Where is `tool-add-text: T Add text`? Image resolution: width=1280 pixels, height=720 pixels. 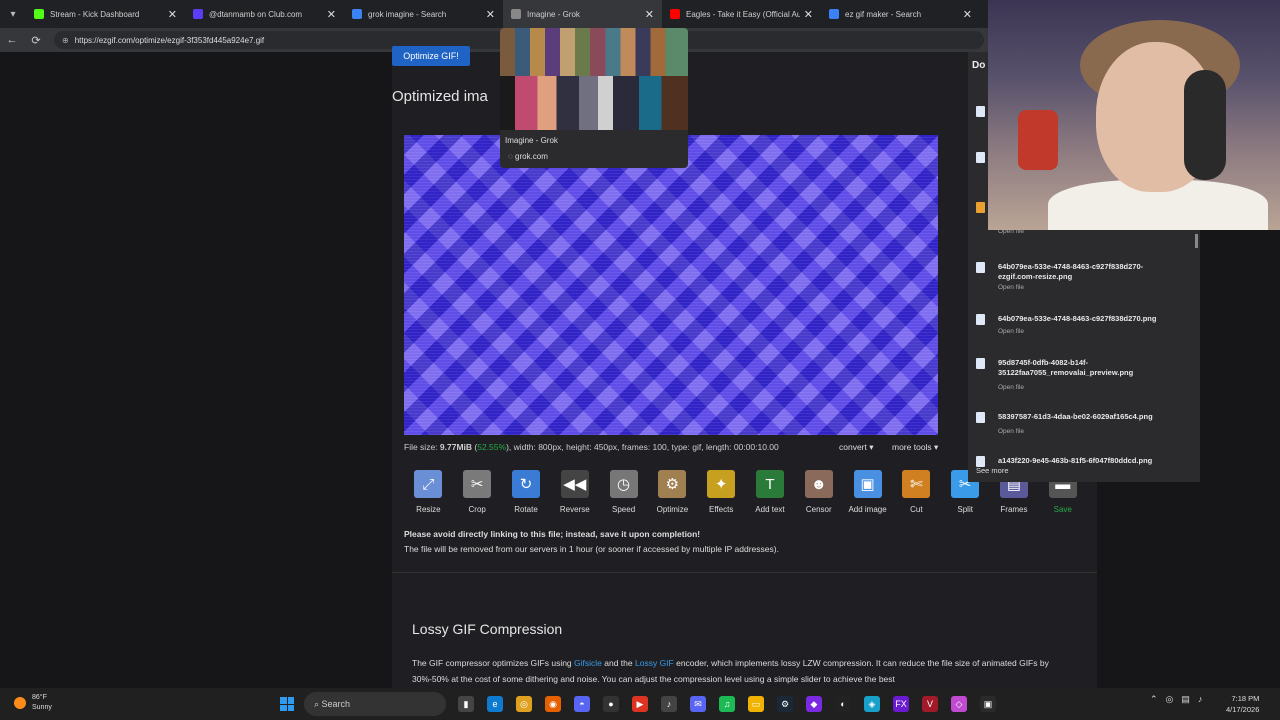
tool-add-text: T Add text is located at coordinates (770, 492).